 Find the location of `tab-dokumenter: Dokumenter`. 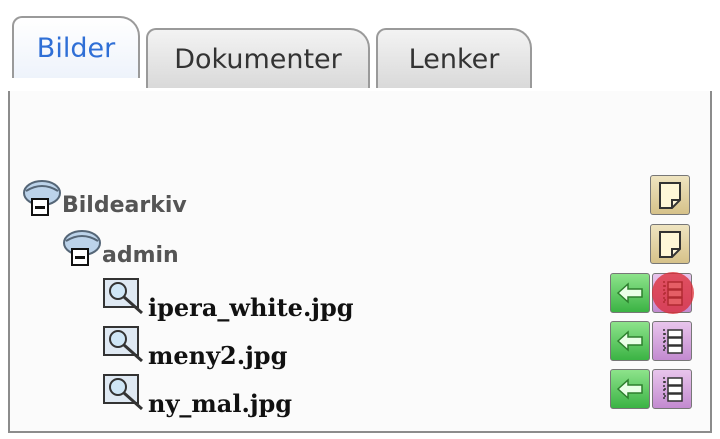

tab-dokumenter: Dokumenter is located at coordinates (258, 58).